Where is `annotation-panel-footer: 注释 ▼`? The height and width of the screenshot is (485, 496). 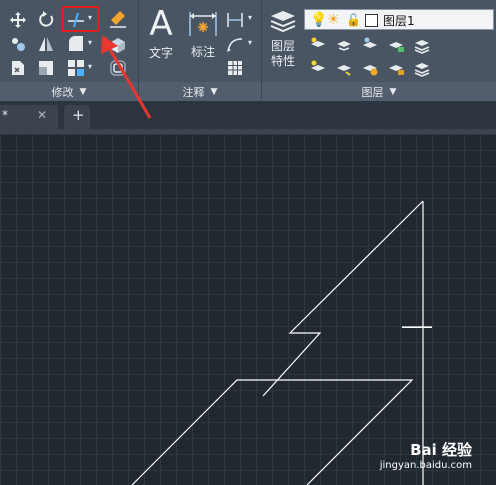 annotation-panel-footer: 注释 ▼ is located at coordinates (200, 91).